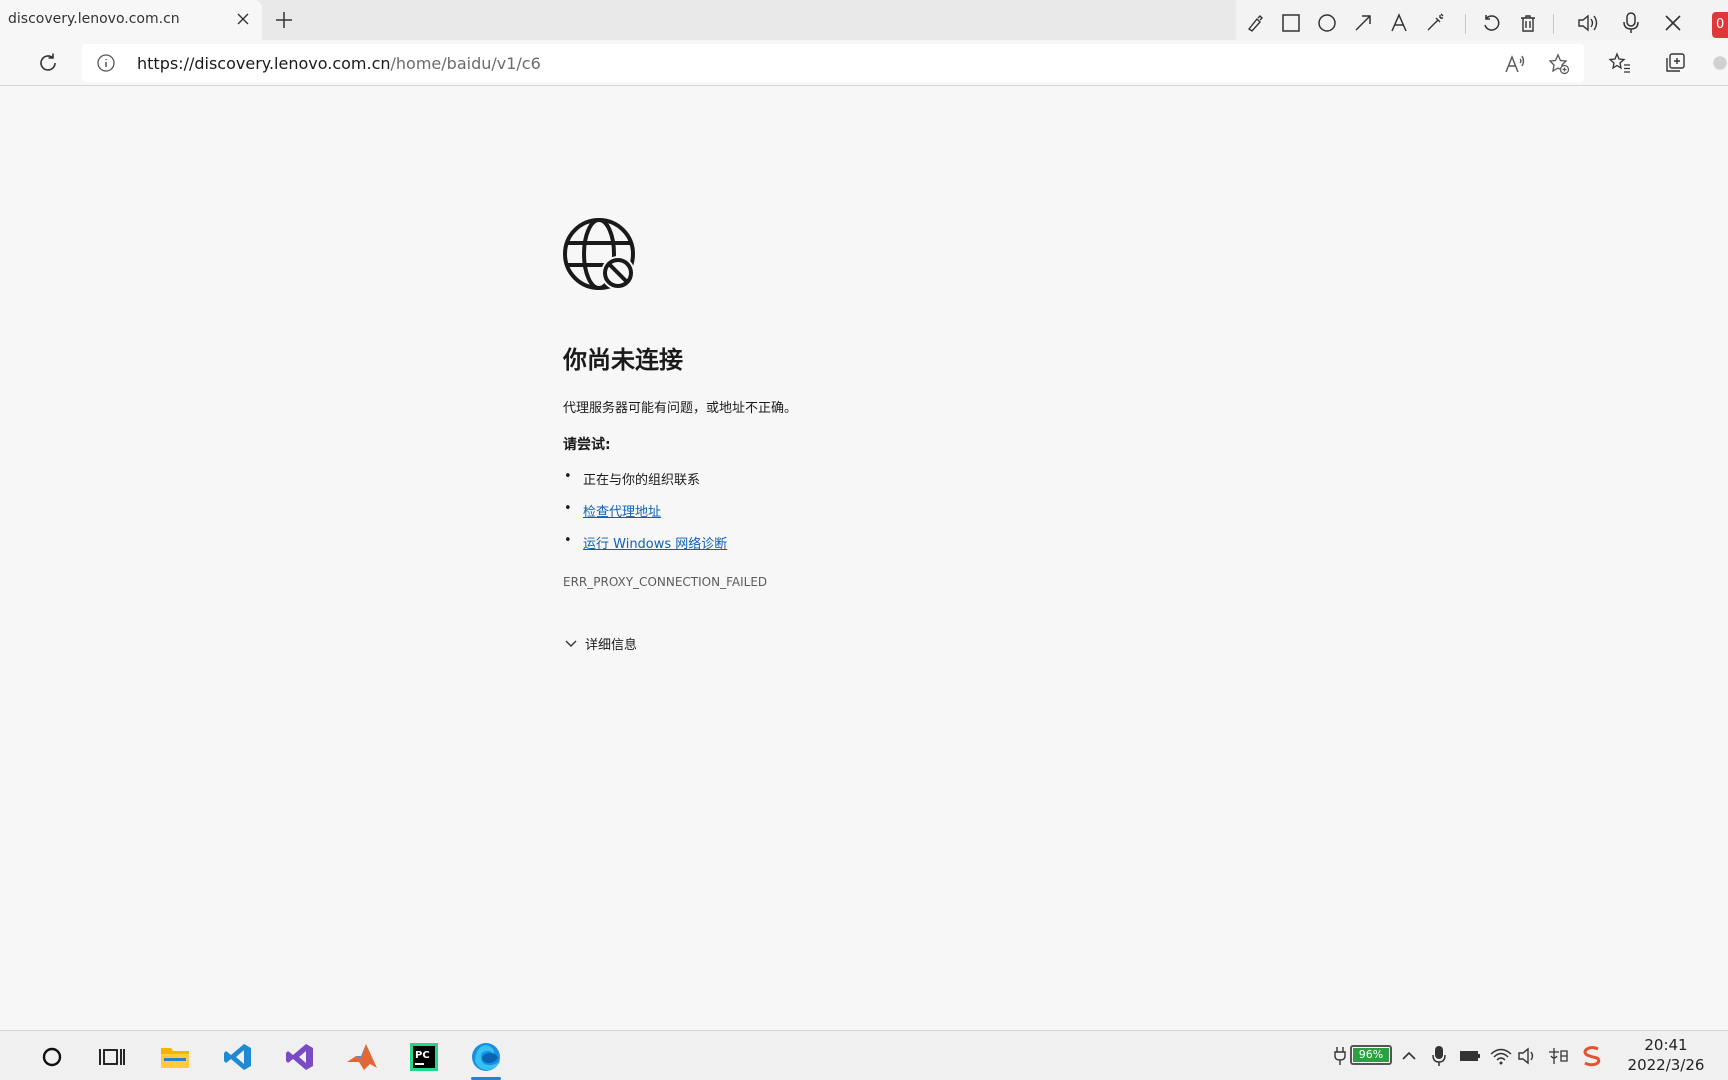 The image size is (1728, 1080). I want to click on pen-icon, so click(1255, 23).